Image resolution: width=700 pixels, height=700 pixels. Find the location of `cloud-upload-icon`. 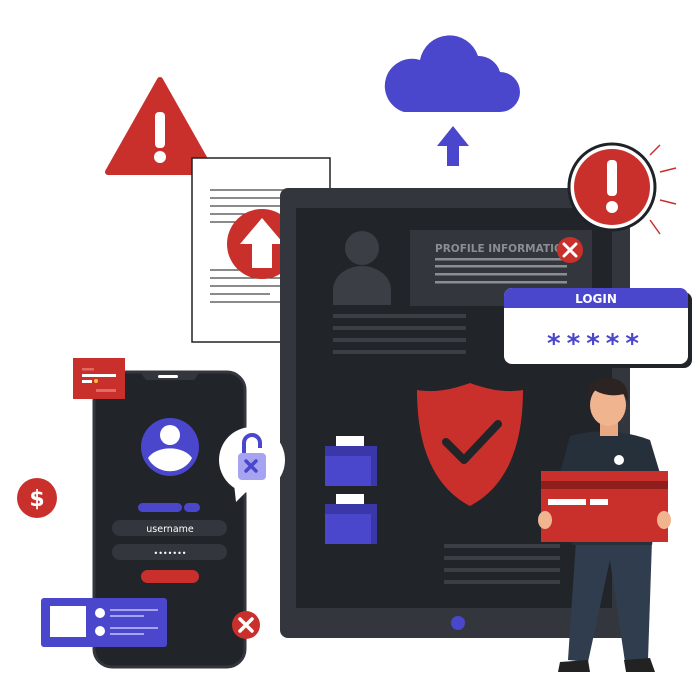

cloud-upload-icon is located at coordinates (452, 100).